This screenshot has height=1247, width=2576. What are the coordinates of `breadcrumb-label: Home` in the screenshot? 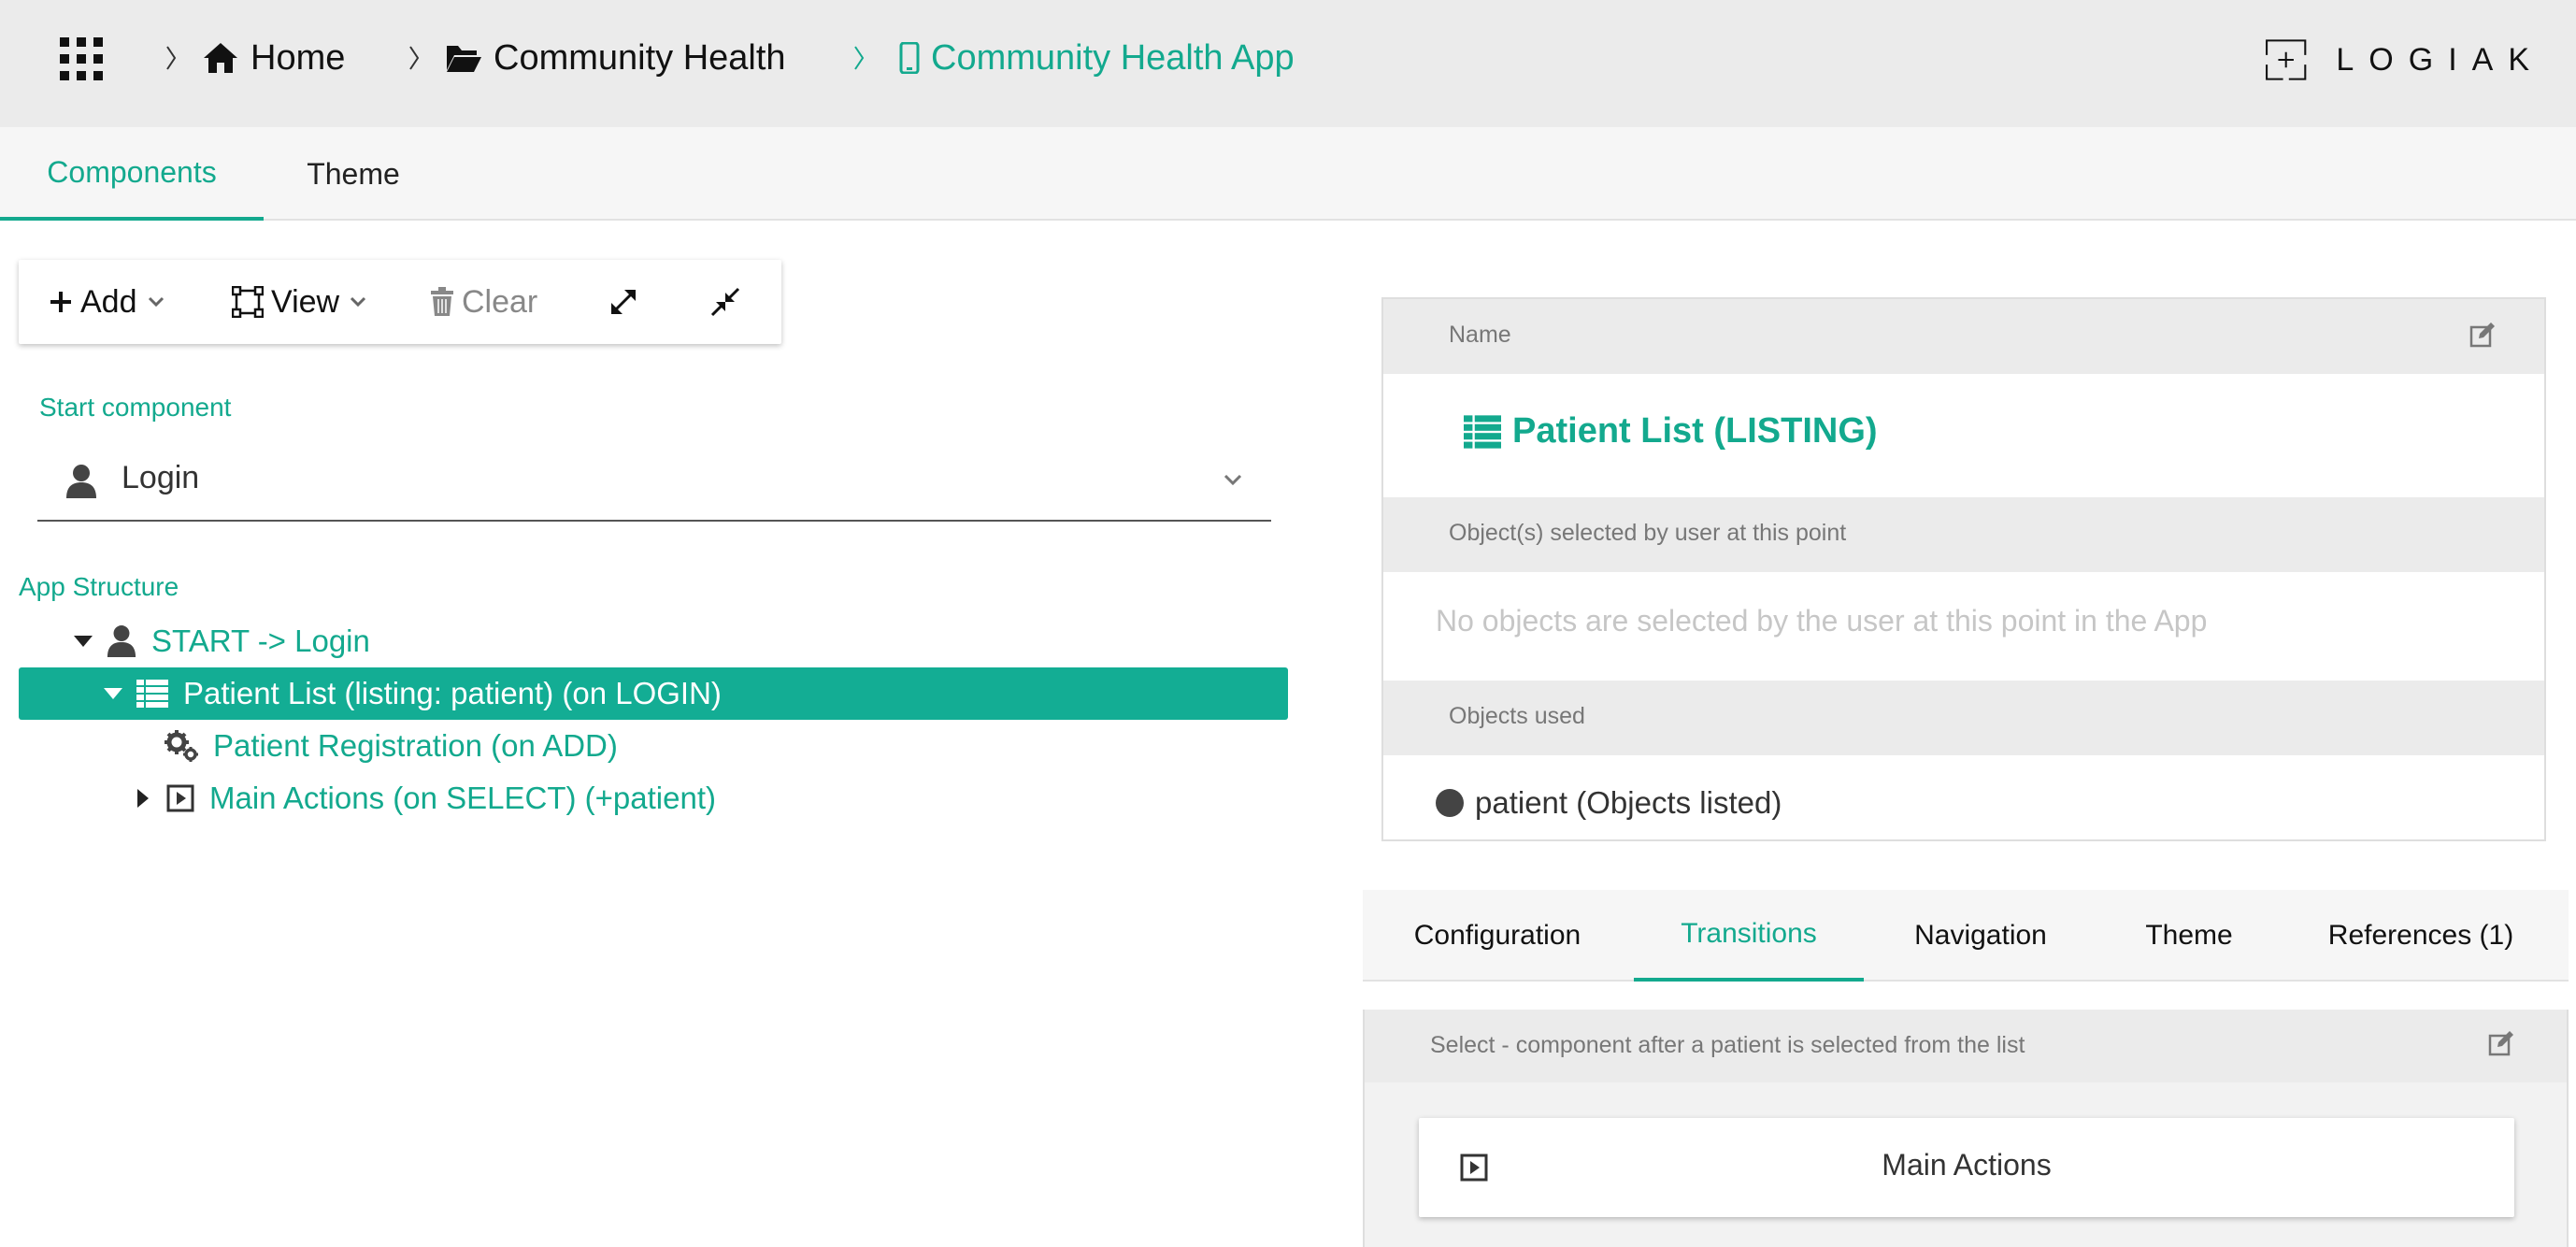 It's located at (298, 57).